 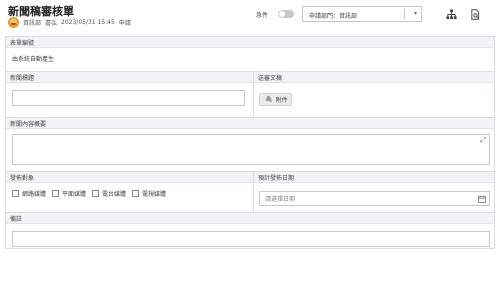 I want to click on audience-option-print: 平面媒體, so click(x=69, y=193).